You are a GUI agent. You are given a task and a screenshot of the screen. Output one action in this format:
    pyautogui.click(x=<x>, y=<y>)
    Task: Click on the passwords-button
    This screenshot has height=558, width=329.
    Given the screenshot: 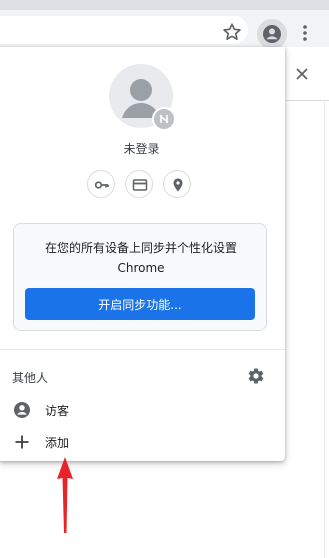 What is the action you would take?
    pyautogui.click(x=101, y=184)
    